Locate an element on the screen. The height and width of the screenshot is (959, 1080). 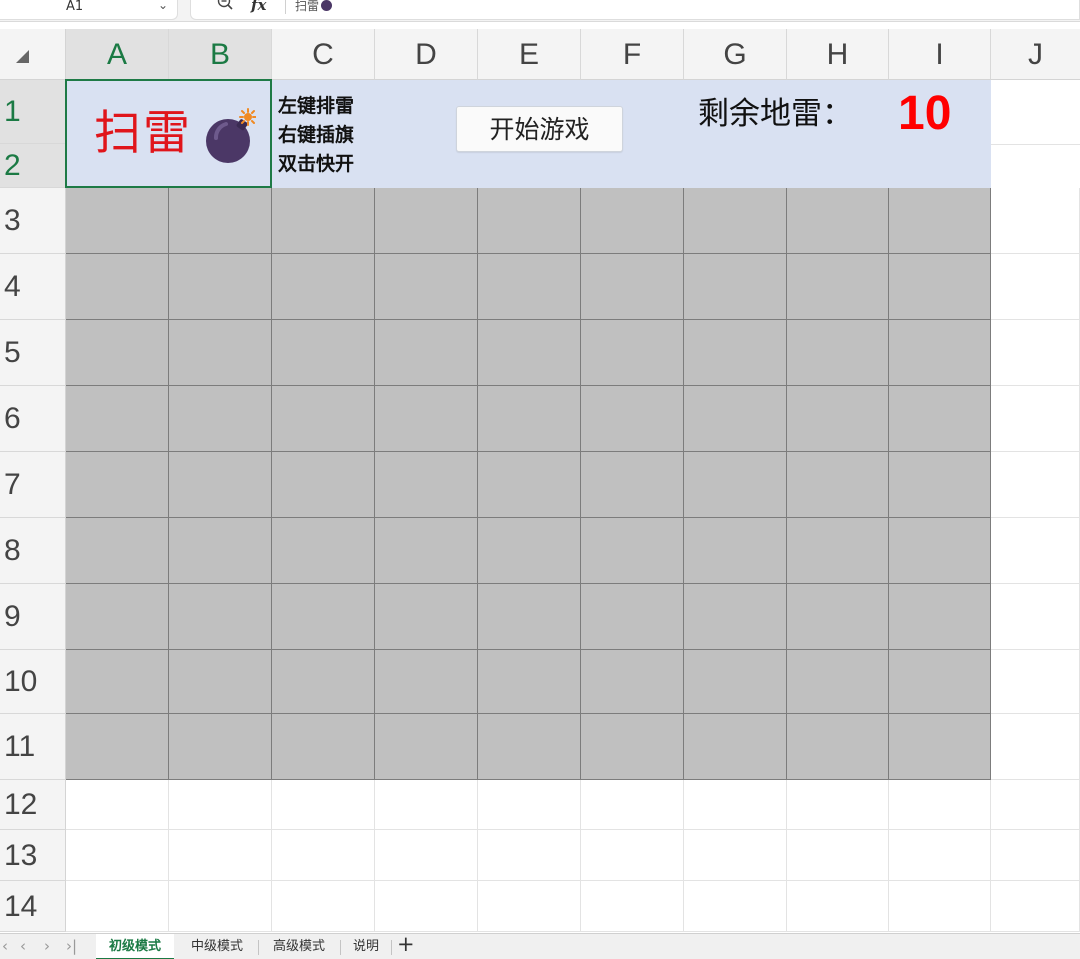
fx-icon: fx is located at coordinates (258, 7).